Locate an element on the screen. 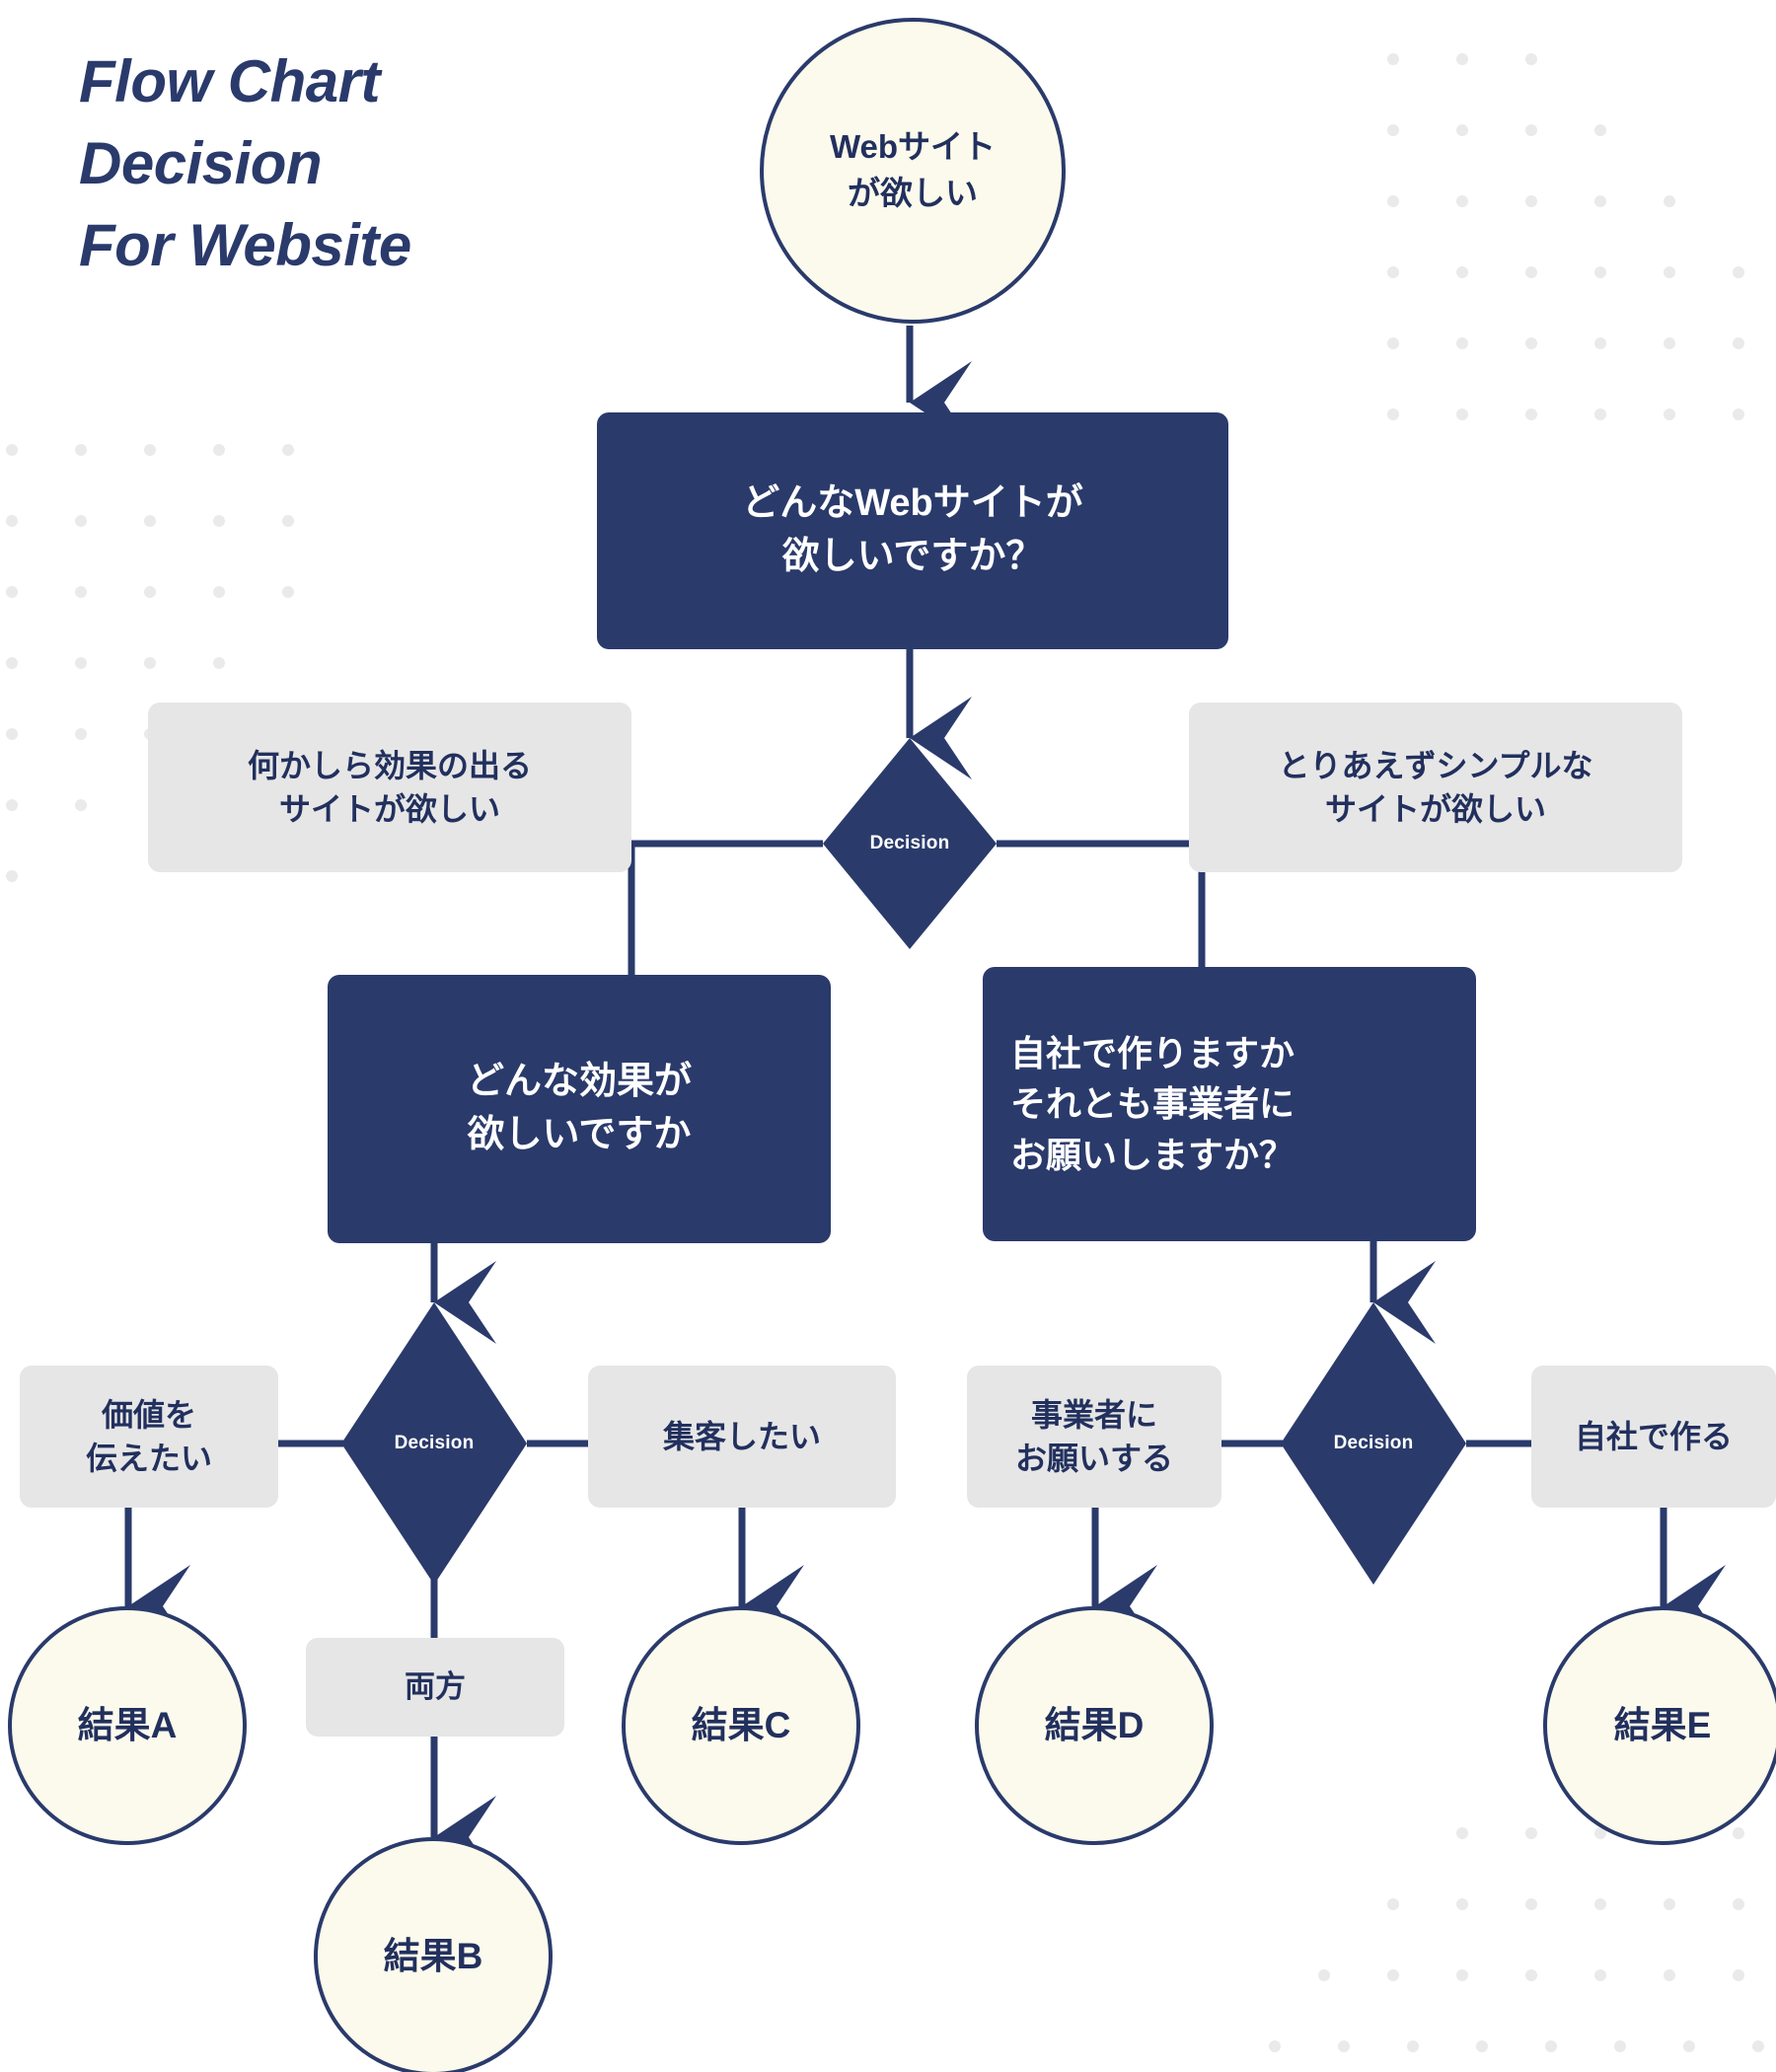  node-build-question: 自社で作りますか それとも事業者に お願いしますか？ is located at coordinates (1230, 1104).